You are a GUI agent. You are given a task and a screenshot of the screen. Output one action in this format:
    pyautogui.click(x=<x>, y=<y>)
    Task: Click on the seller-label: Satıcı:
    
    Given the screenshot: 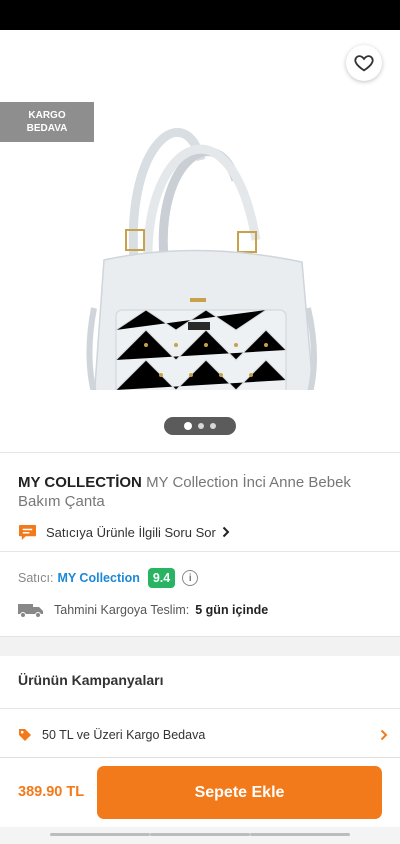 What is the action you would take?
    pyautogui.click(x=36, y=578)
    